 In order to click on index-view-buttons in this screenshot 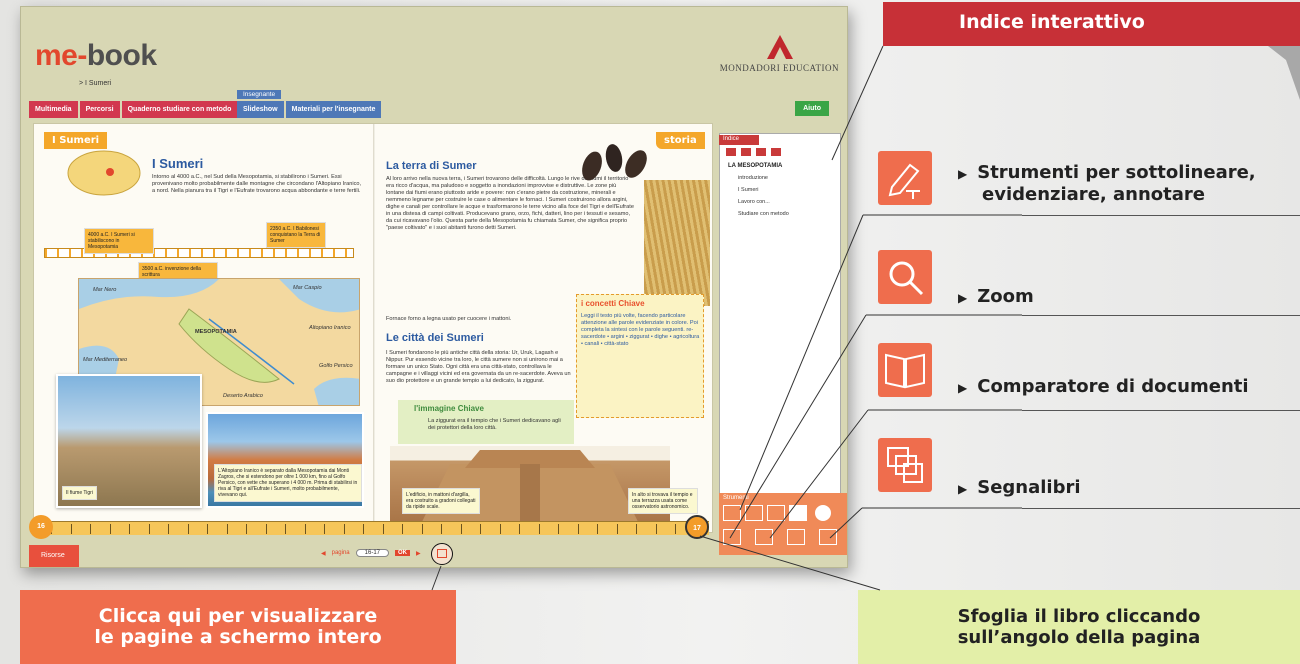, I will do `click(753, 152)`.